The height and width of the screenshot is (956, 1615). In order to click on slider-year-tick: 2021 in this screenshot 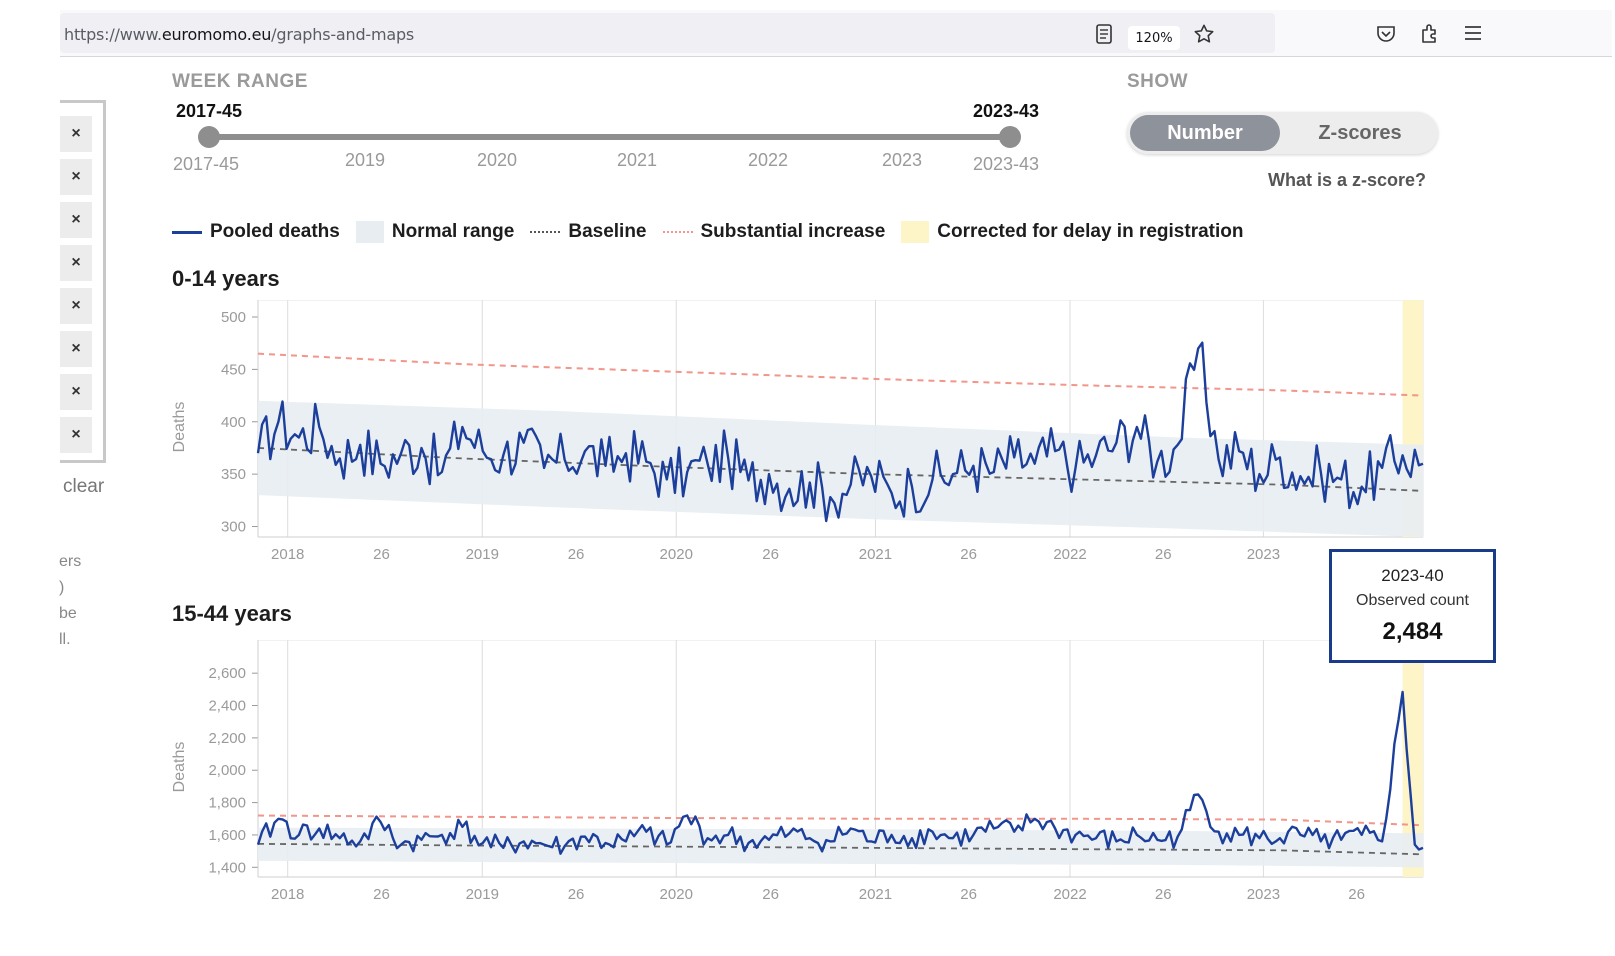, I will do `click(637, 160)`.